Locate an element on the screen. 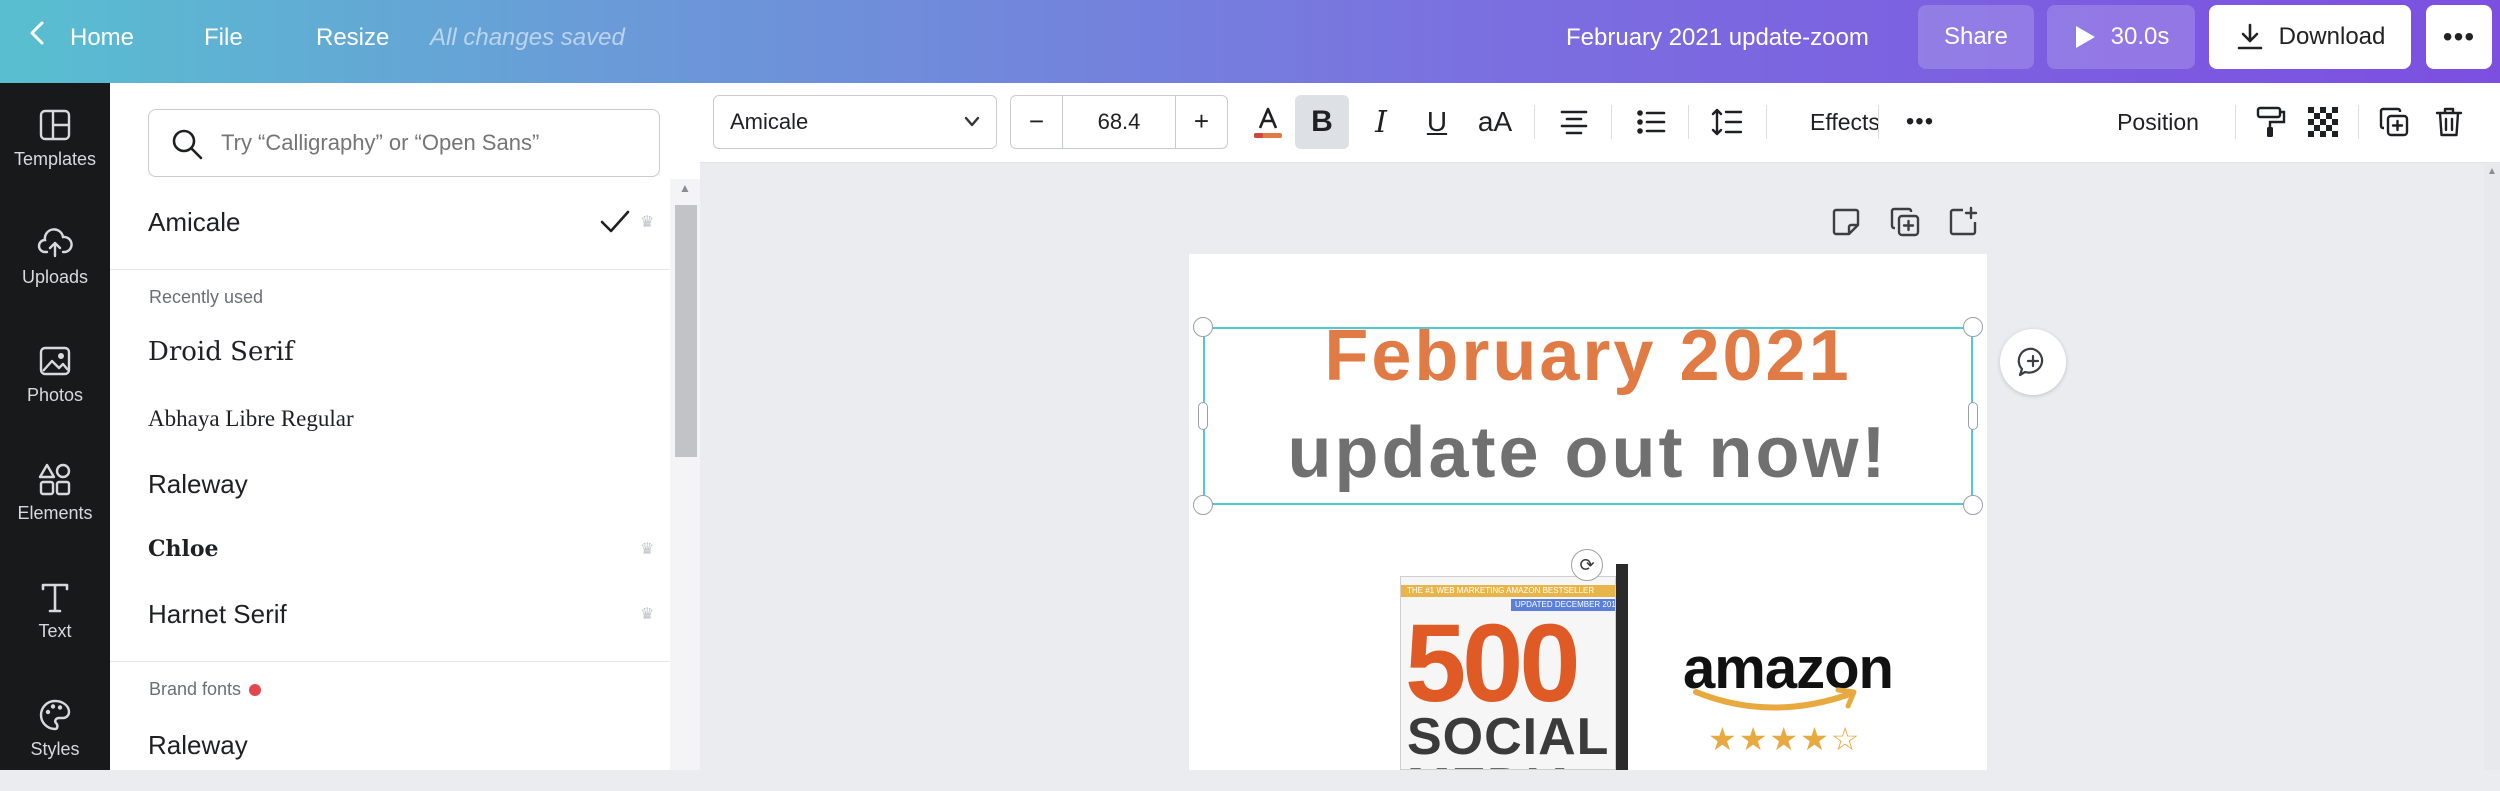 The height and width of the screenshot is (791, 2500). transparency-button is located at coordinates (2323, 122).